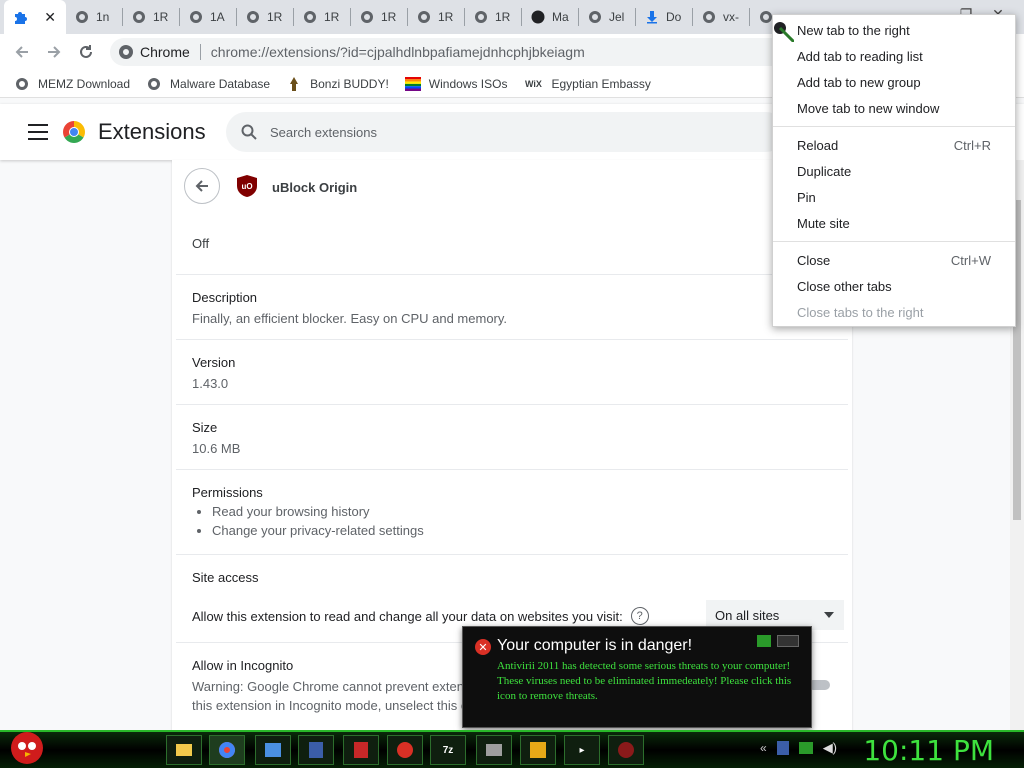 The width and height of the screenshot is (1024, 768). I want to click on system-tray: « ◀), so click(798, 748).